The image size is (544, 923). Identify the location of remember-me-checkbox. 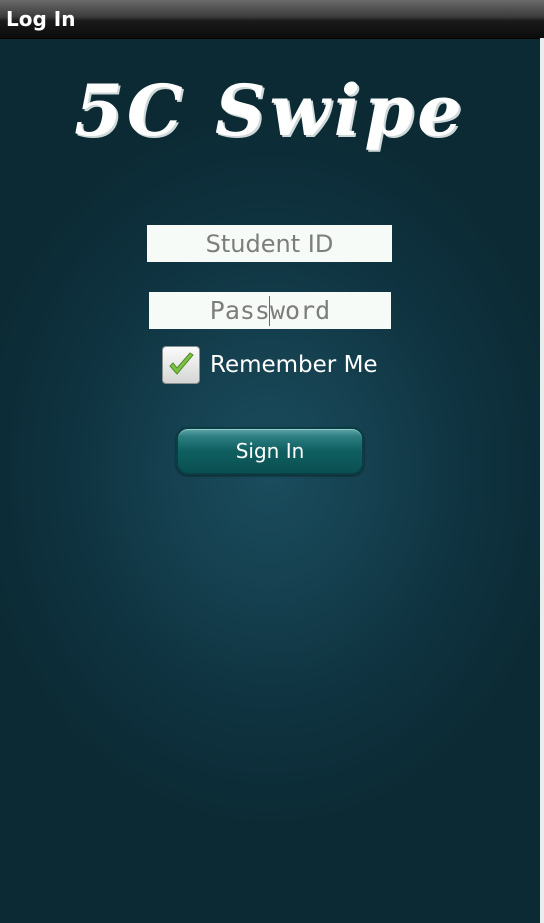
(181, 365).